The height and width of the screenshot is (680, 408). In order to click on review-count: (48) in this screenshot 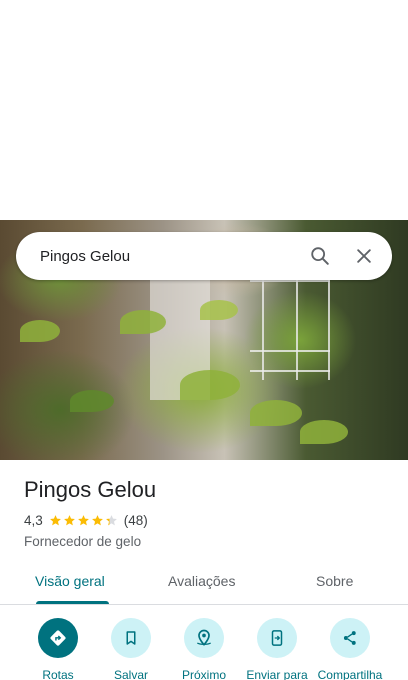, I will do `click(136, 520)`.